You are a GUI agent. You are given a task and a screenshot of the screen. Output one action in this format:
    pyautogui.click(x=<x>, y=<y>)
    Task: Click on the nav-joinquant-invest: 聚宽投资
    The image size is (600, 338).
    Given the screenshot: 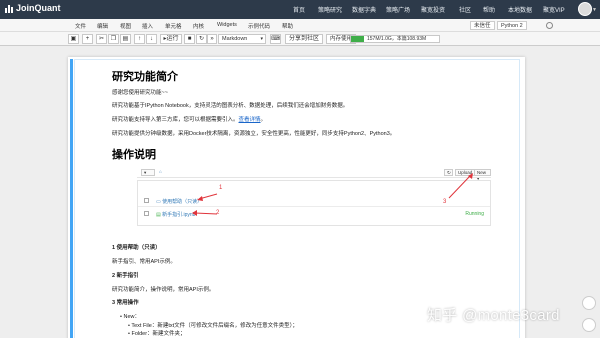 What is the action you would take?
    pyautogui.click(x=433, y=9)
    